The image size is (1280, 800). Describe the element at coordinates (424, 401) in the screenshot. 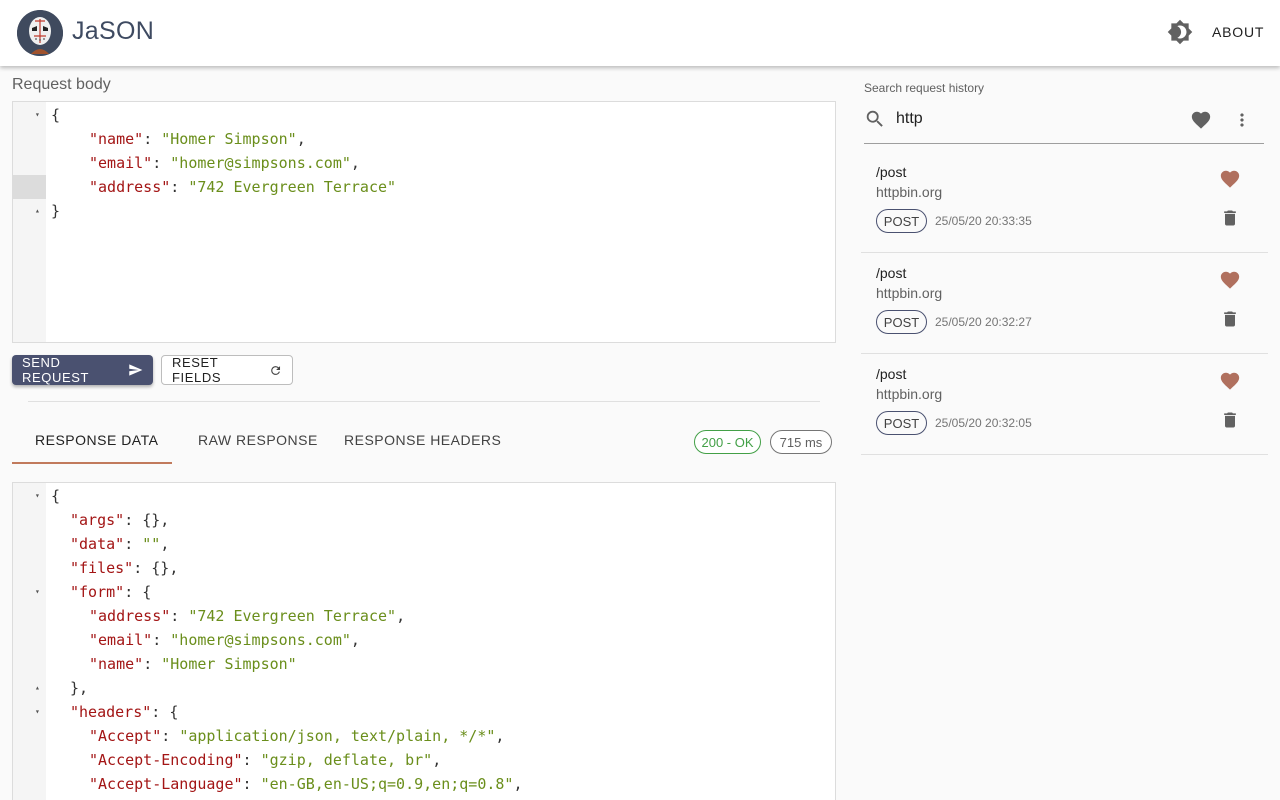

I see `section-divider` at that location.